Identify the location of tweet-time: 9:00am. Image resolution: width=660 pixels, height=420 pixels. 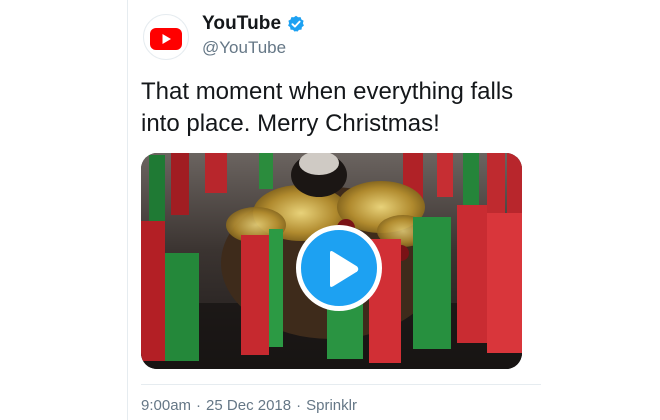
(166, 405).